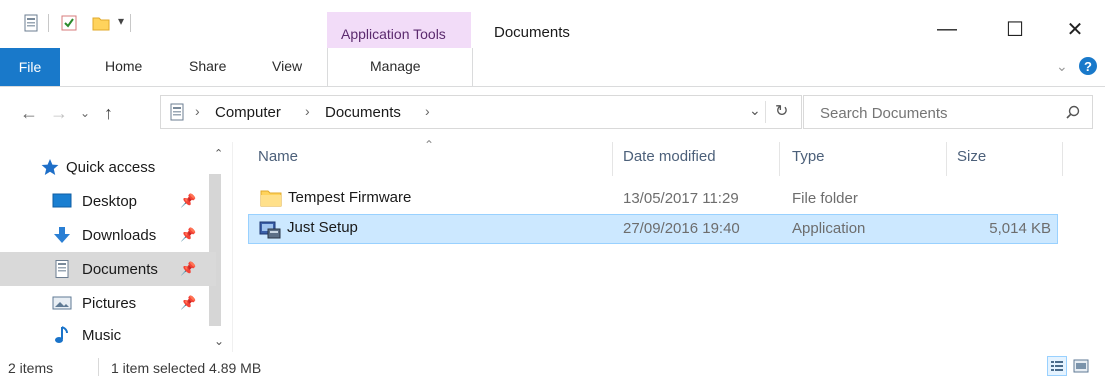 The width and height of the screenshot is (1105, 379). What do you see at coordinates (278, 156) in the screenshot?
I see `column-header-name: Name` at bounding box center [278, 156].